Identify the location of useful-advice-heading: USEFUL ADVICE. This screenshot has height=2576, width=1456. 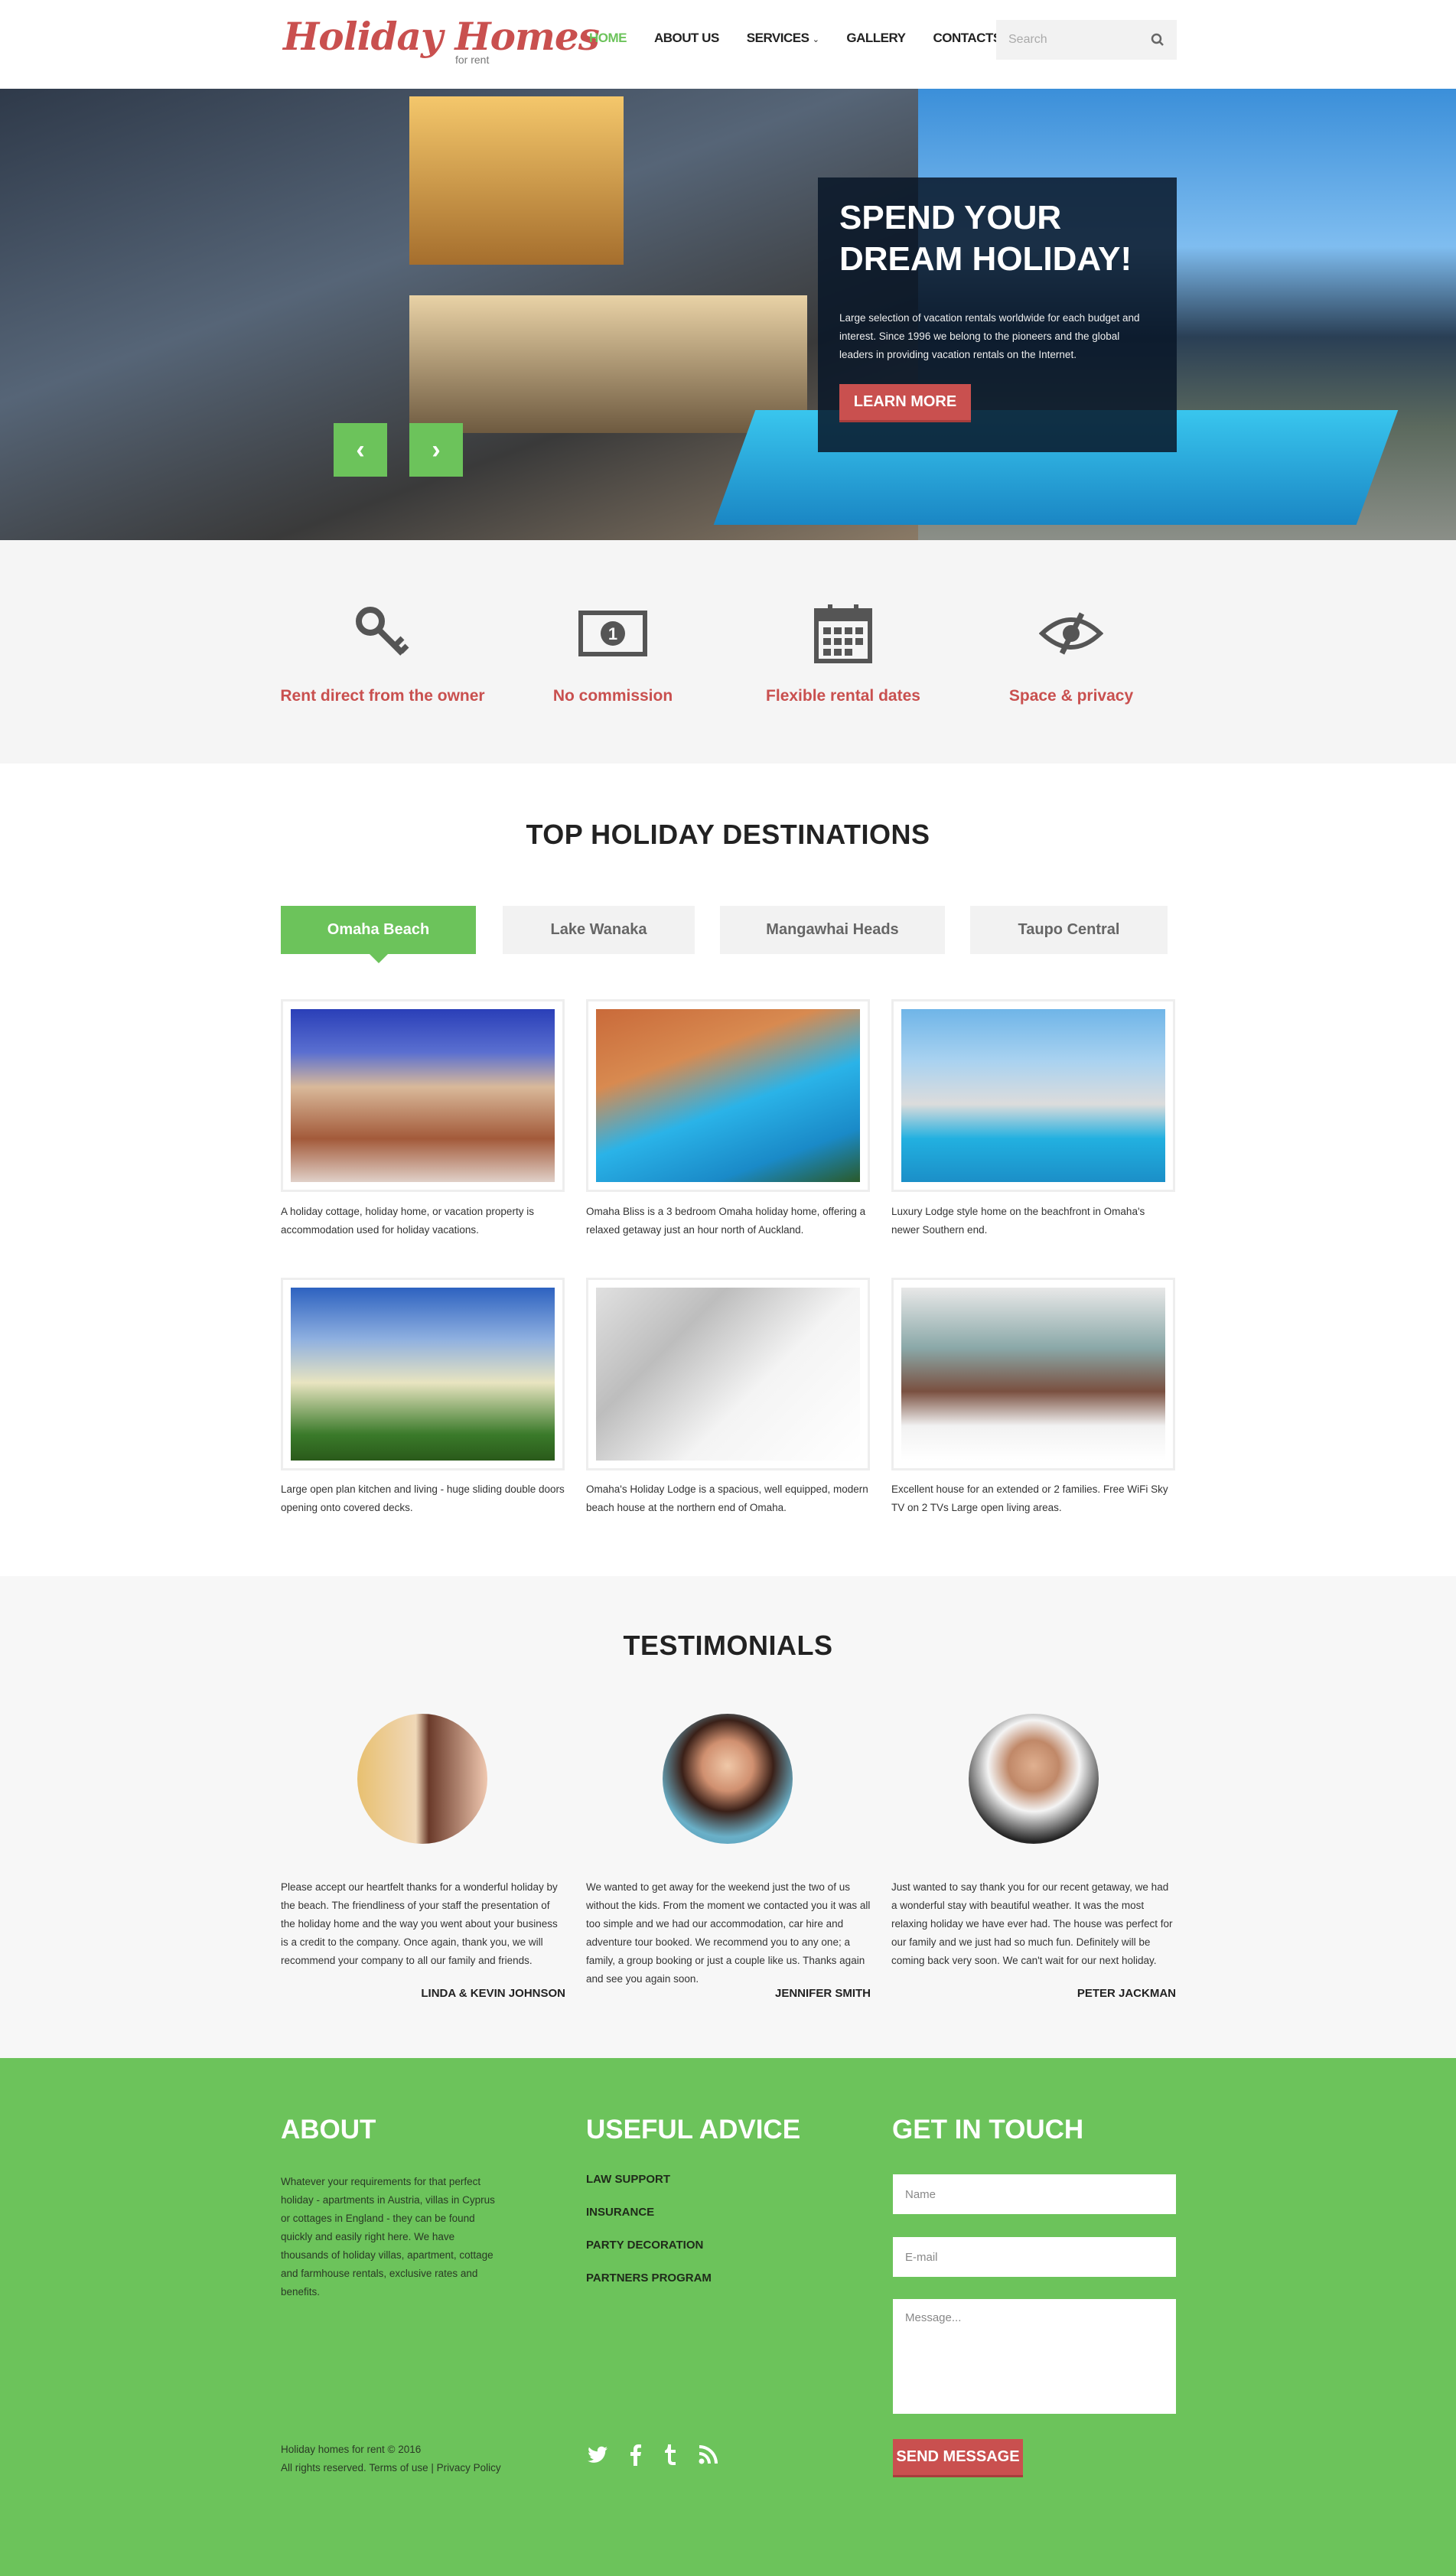
(693, 2130).